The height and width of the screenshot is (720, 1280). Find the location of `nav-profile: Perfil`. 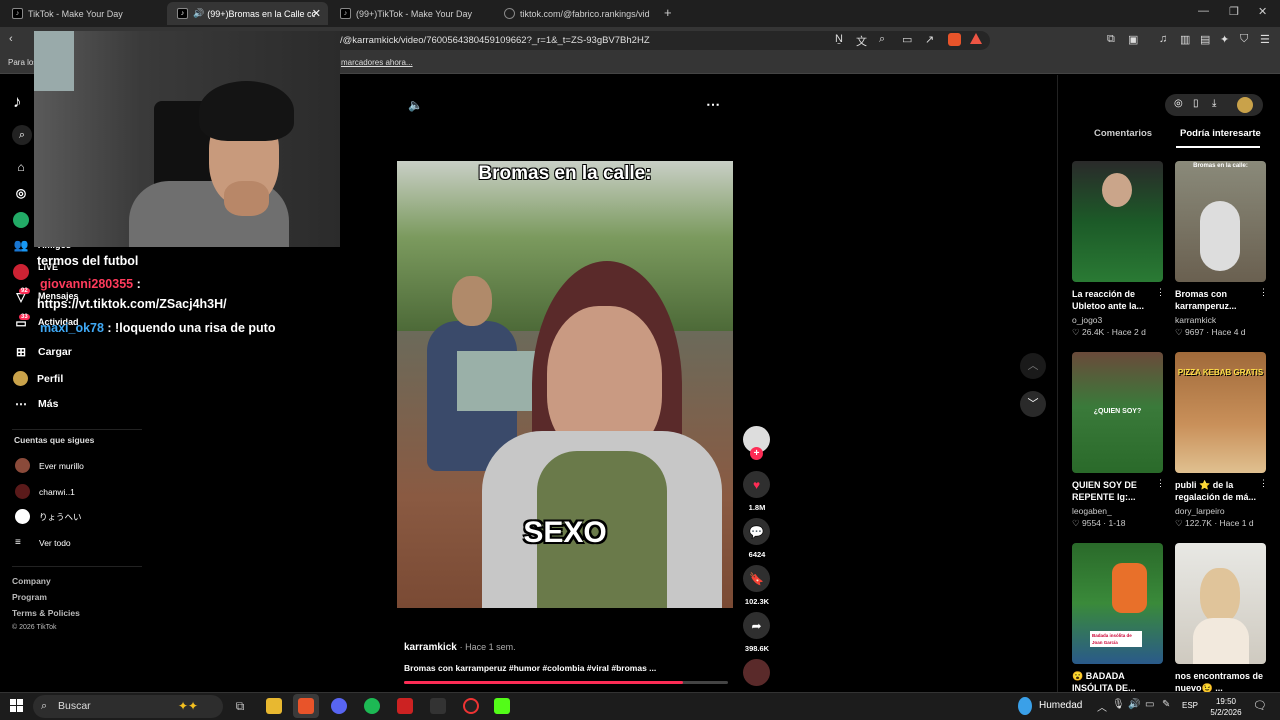

nav-profile: Perfil is located at coordinates (38, 378).